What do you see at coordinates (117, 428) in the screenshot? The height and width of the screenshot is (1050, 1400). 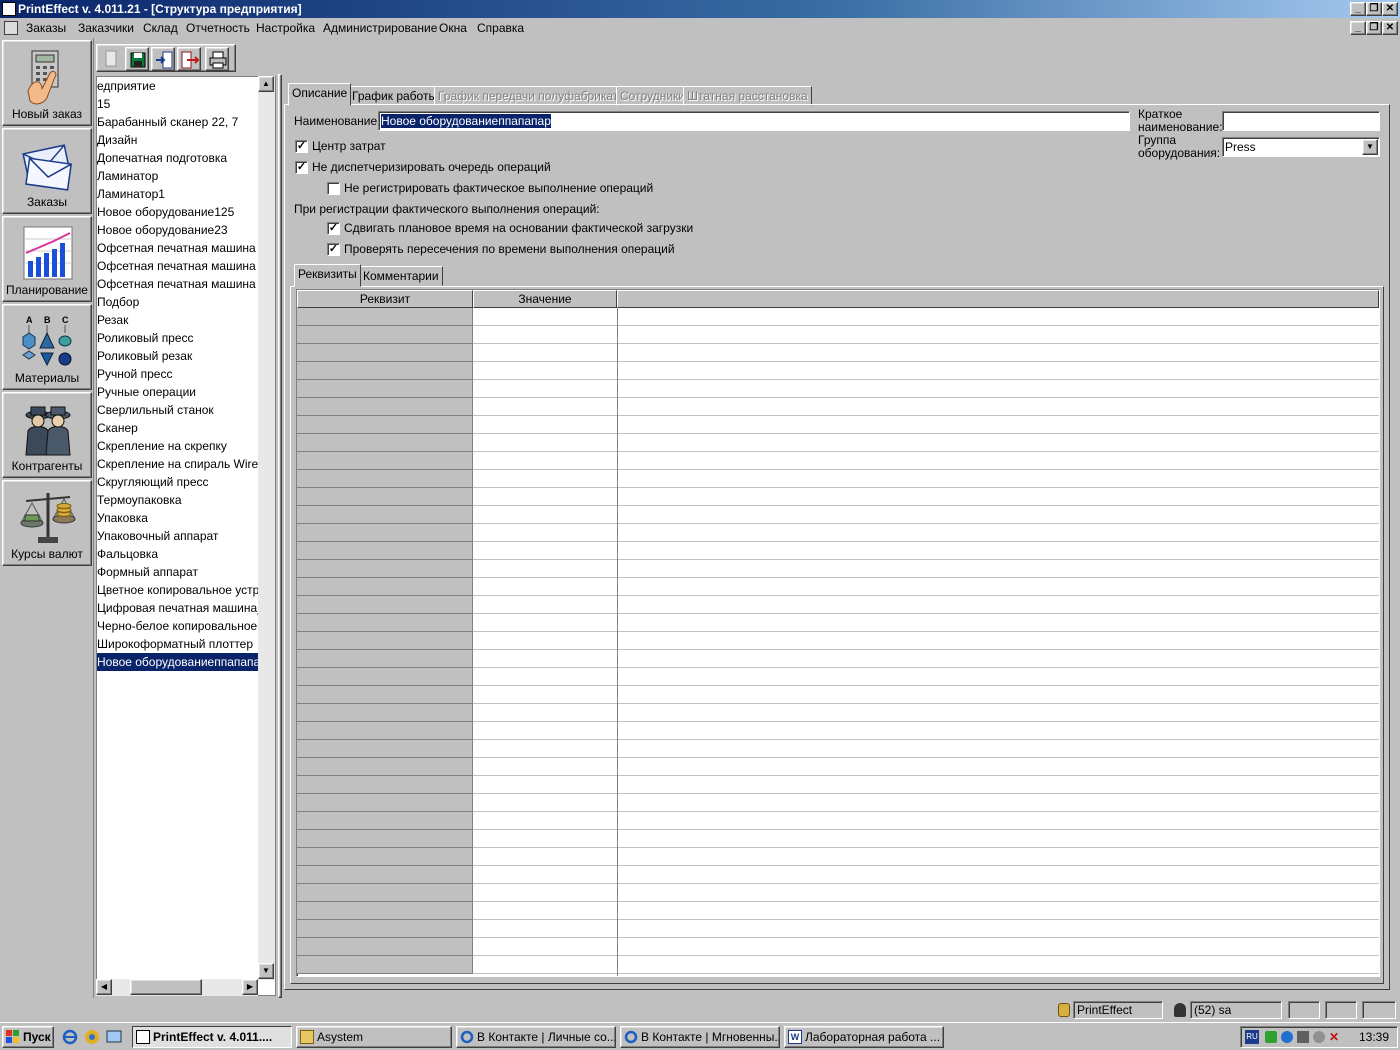 I see `tree-item: Сканер` at bounding box center [117, 428].